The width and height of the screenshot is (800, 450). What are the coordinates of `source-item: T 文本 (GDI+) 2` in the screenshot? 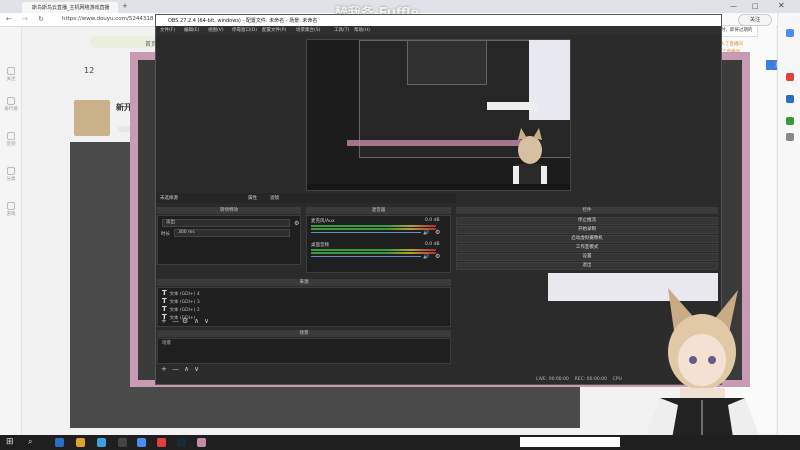 It's located at (181, 309).